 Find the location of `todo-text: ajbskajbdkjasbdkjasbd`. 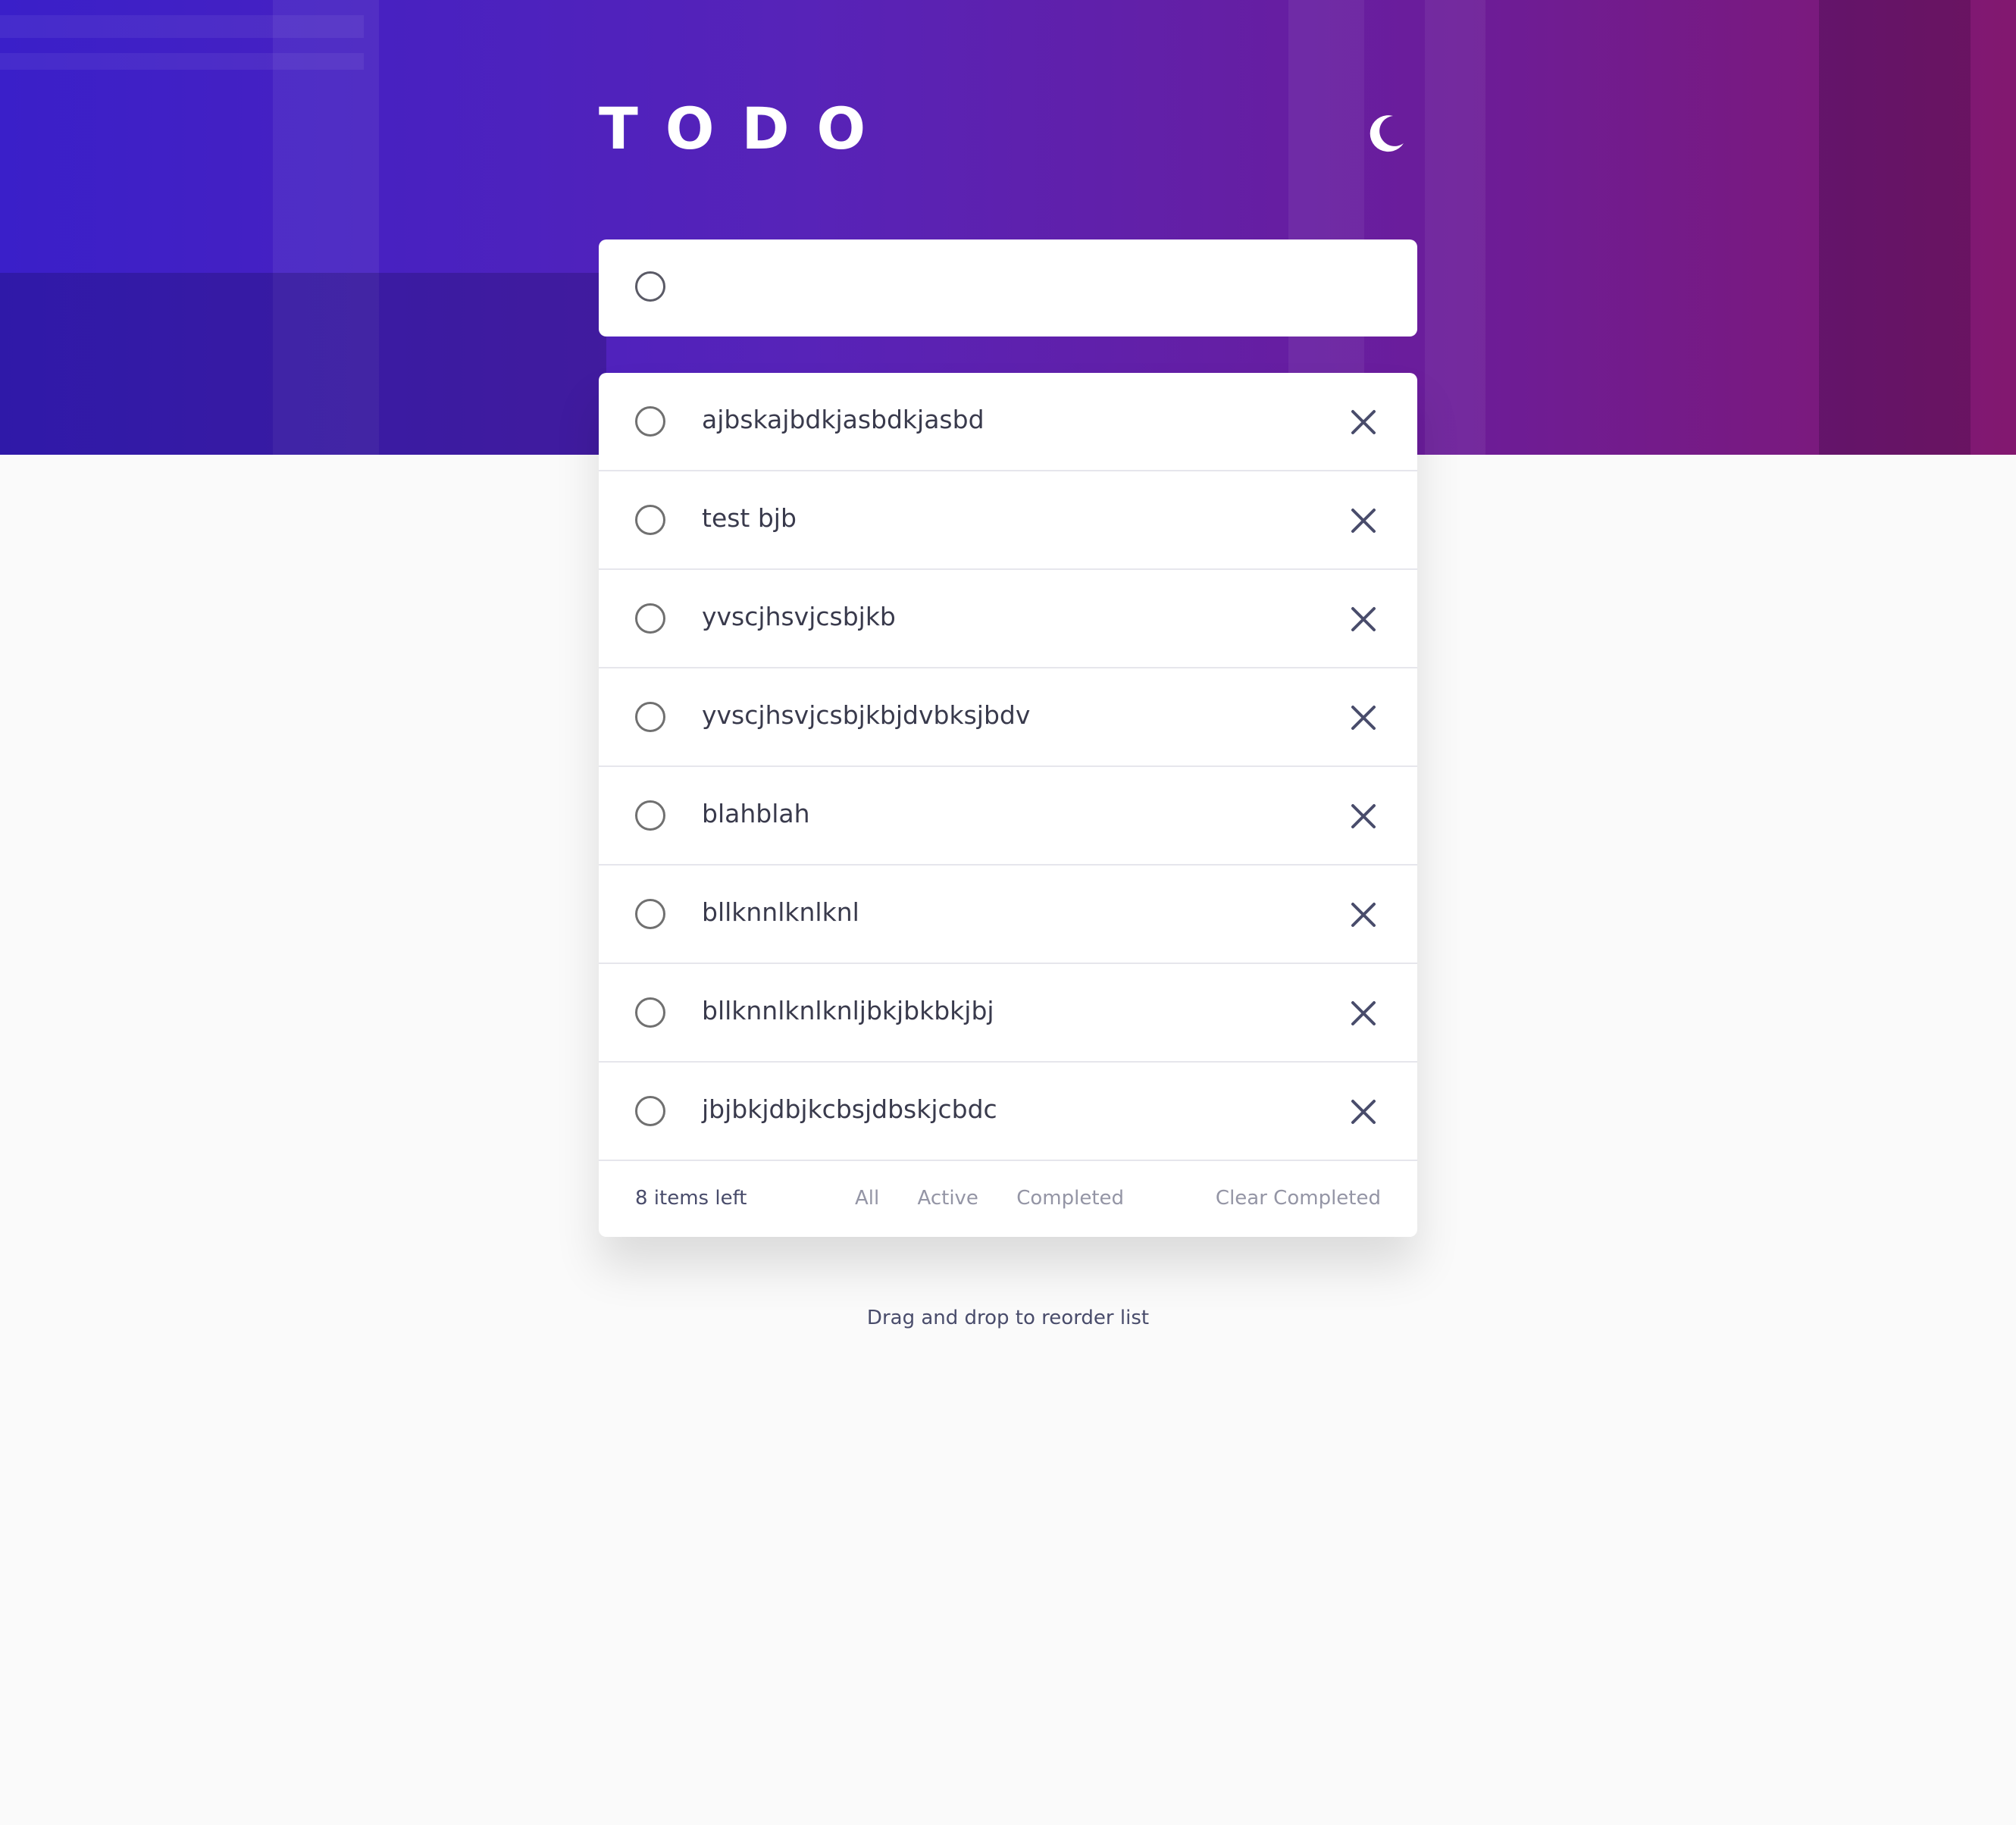

todo-text: ajbskajbdkjasbdkjasbd is located at coordinates (843, 419).